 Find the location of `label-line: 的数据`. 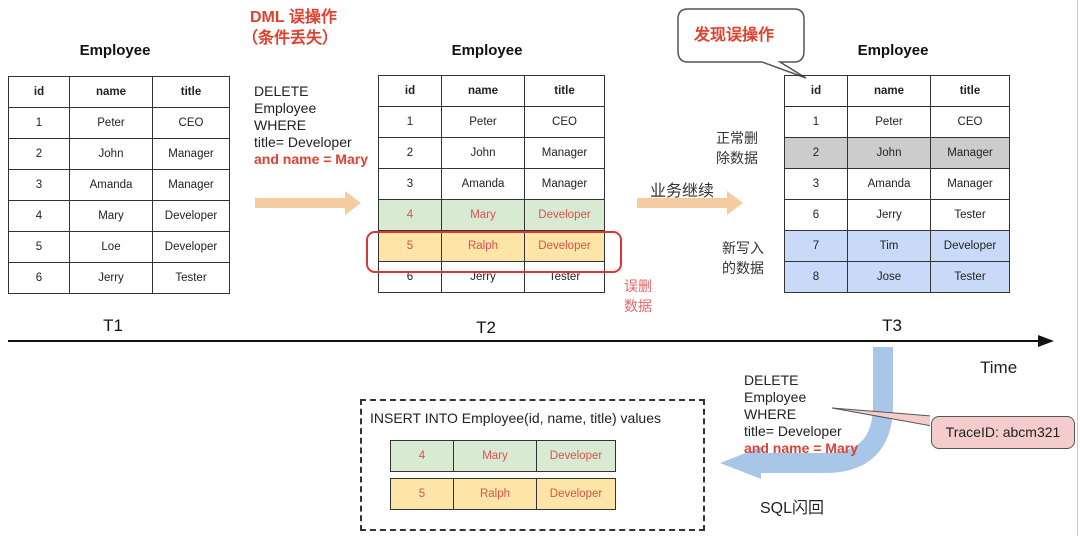

label-line: 的数据 is located at coordinates (743, 268).